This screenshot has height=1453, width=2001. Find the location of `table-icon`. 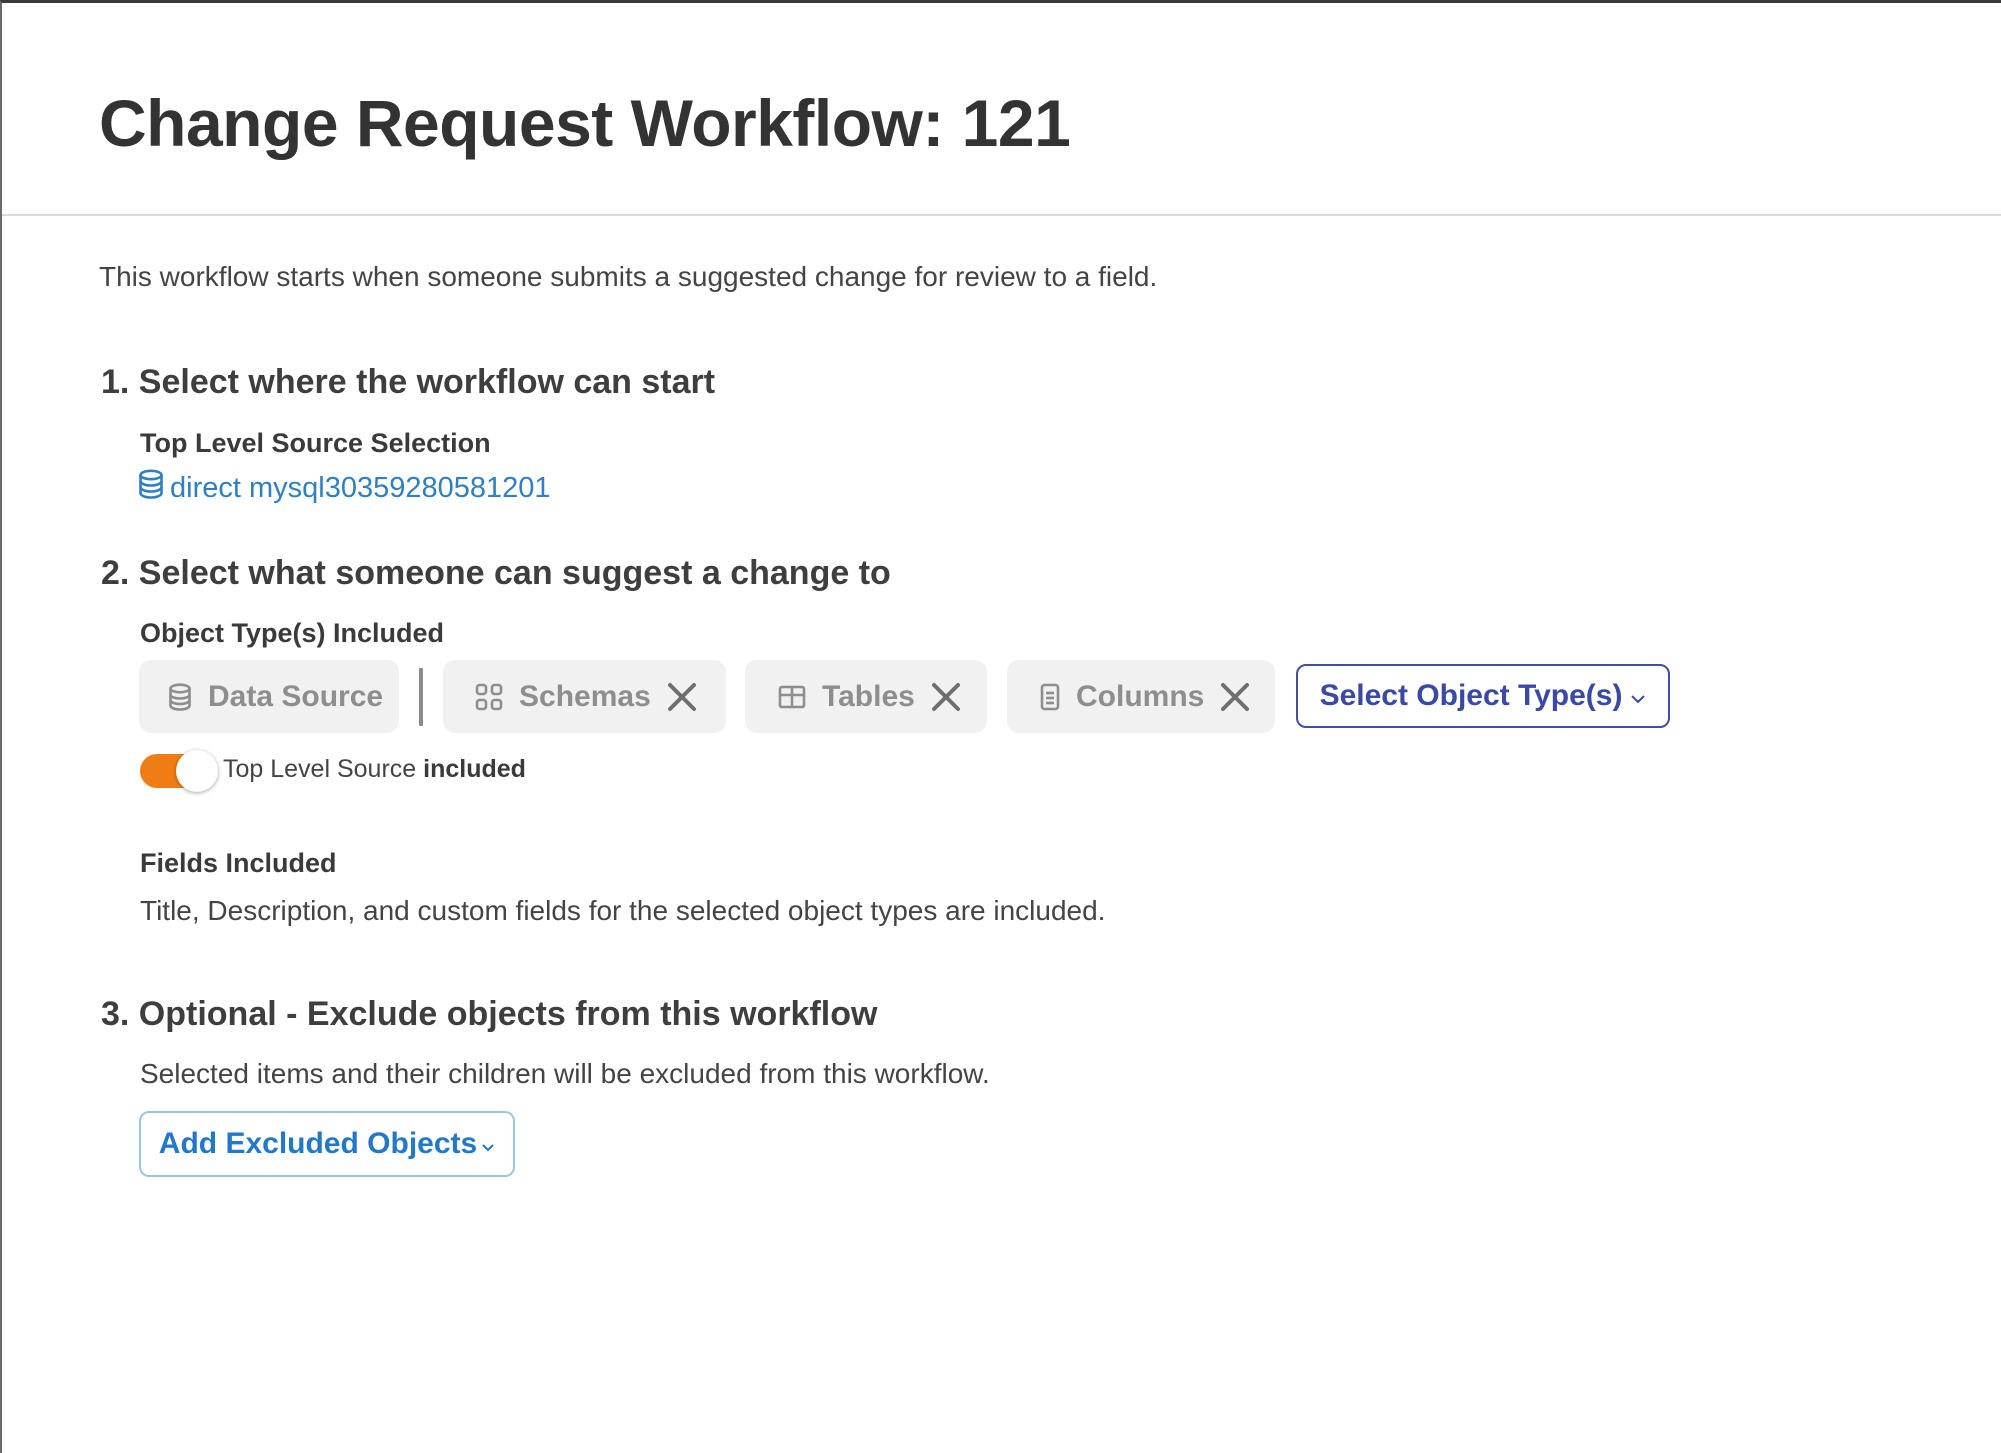

table-icon is located at coordinates (792, 697).